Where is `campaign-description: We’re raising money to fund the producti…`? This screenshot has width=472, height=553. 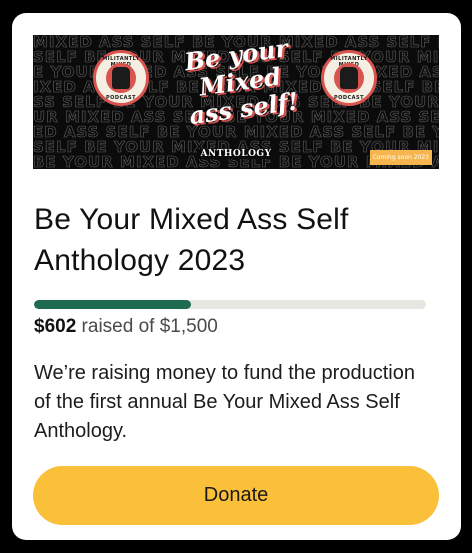 campaign-description: We’re raising money to fund the producti… is located at coordinates (224, 402).